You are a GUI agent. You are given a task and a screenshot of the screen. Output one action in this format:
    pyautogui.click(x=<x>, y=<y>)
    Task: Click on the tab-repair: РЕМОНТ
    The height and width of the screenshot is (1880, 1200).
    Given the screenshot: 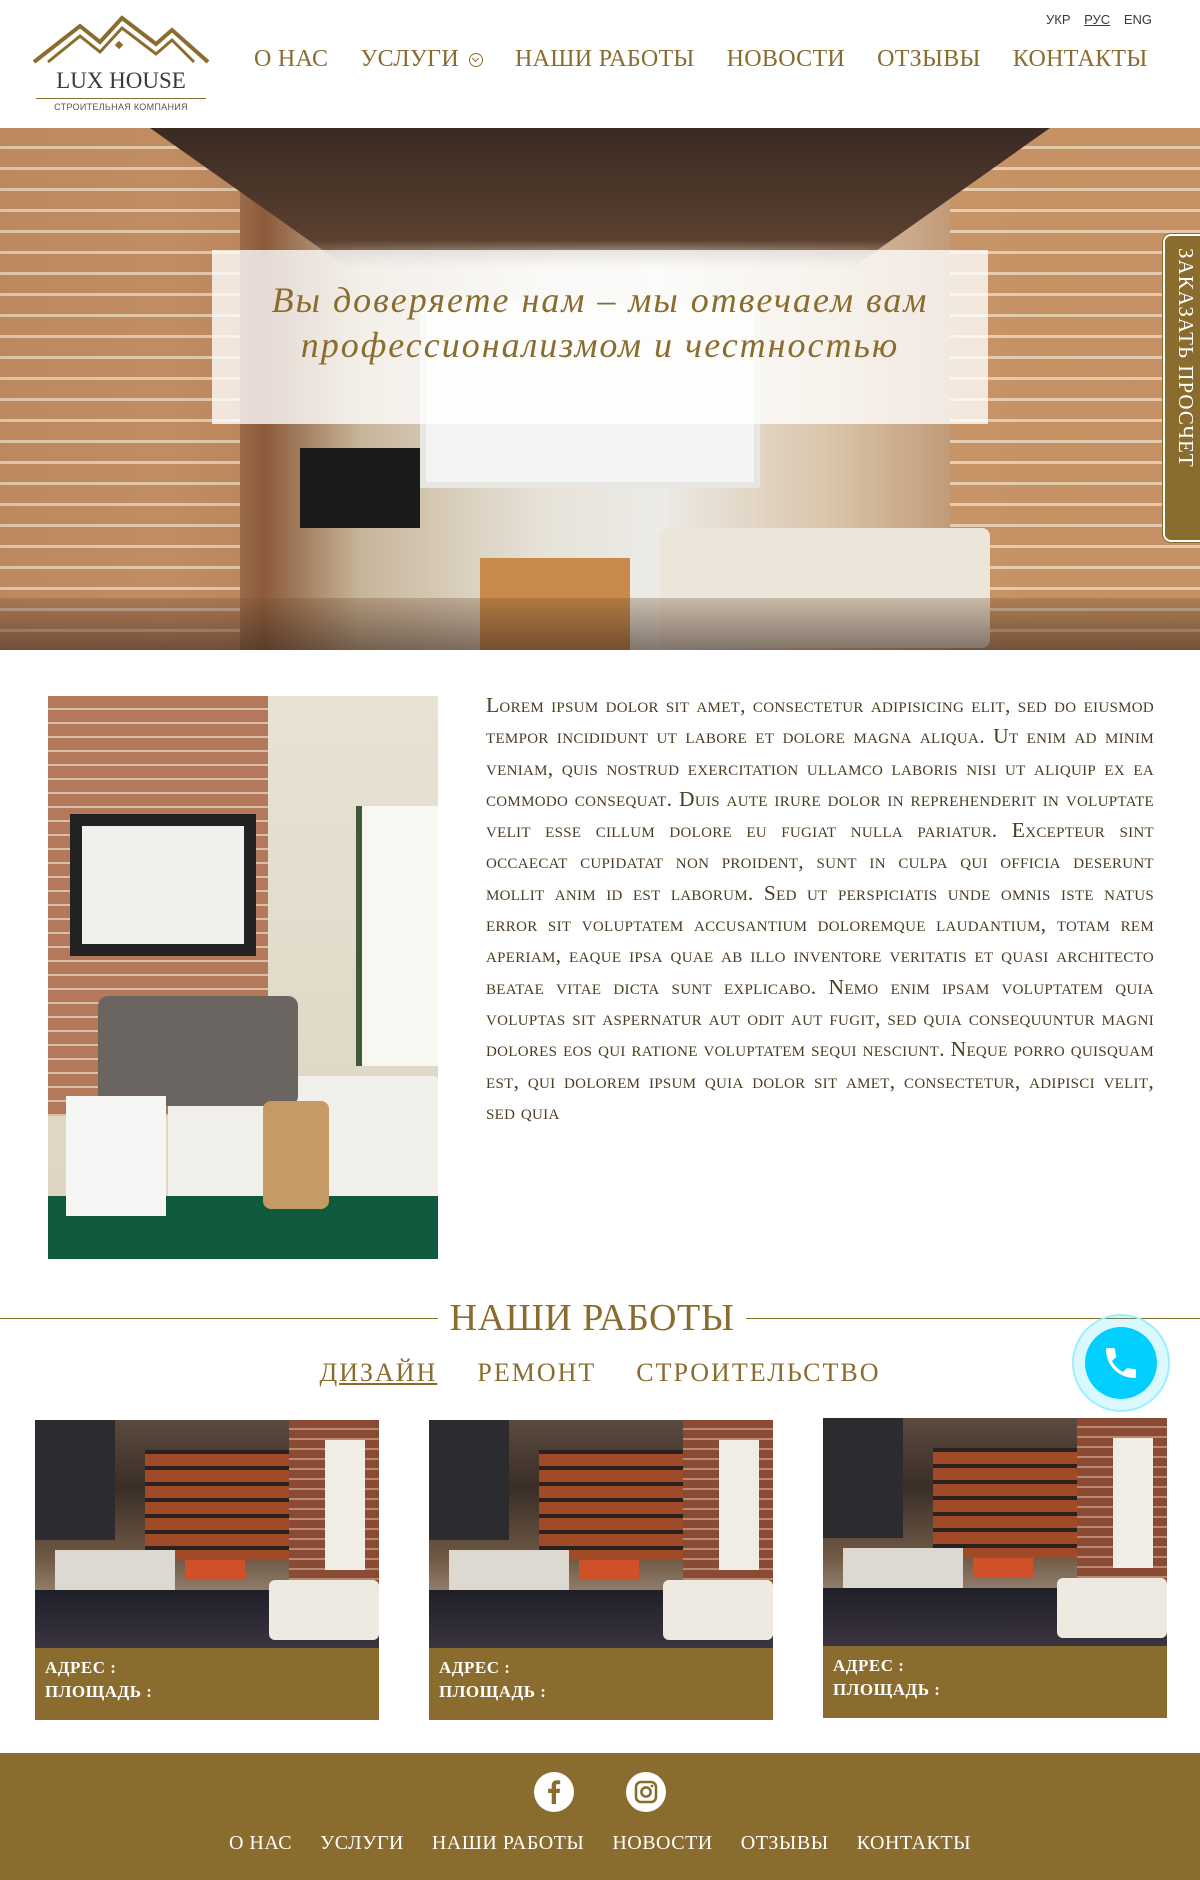 What is the action you would take?
    pyautogui.click(x=536, y=1373)
    